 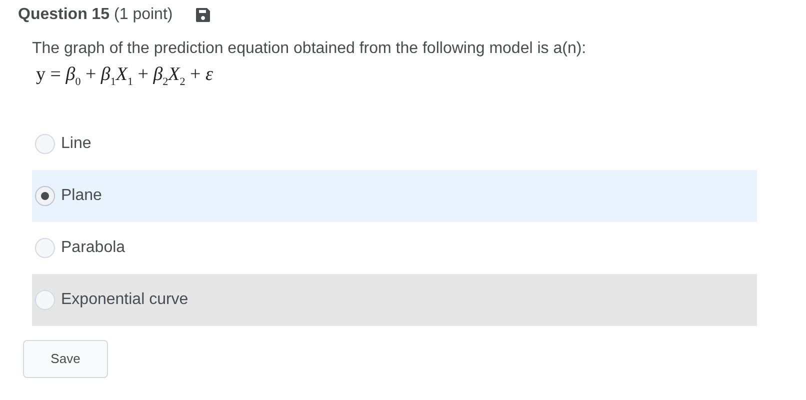 What do you see at coordinates (124, 299) in the screenshot?
I see `option-label: Exponential curve` at bounding box center [124, 299].